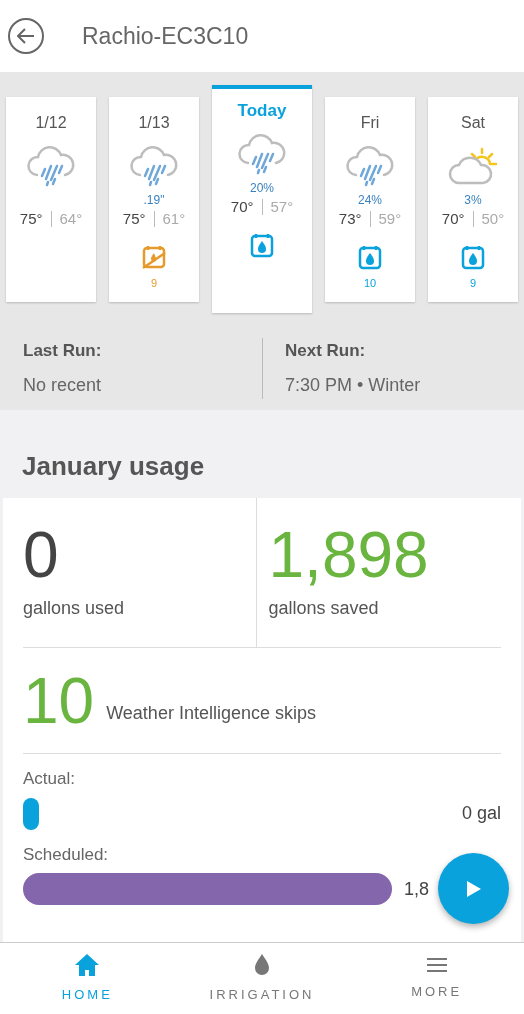  I want to click on forecast-day-card: Sat 3% 70° 50° 9, so click(473, 199).